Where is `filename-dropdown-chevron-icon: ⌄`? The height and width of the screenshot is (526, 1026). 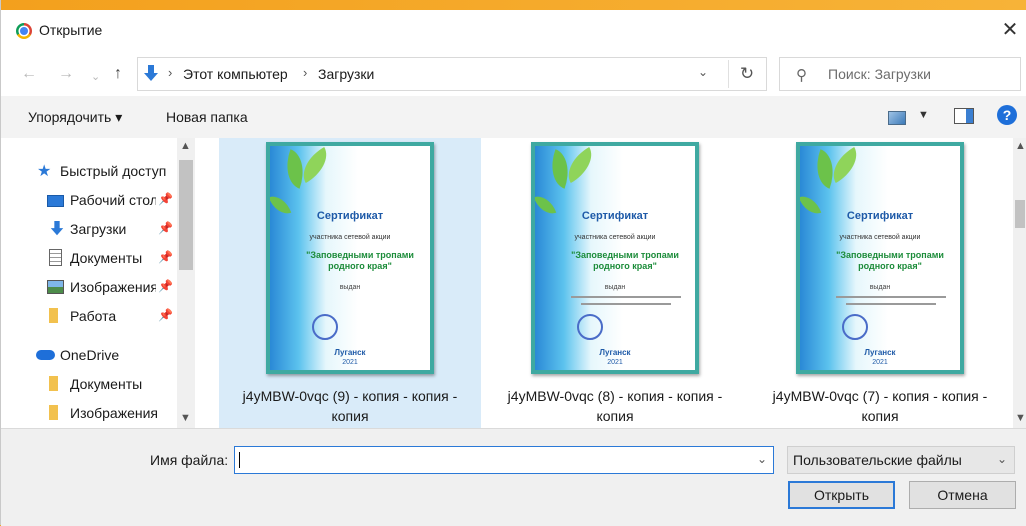 filename-dropdown-chevron-icon: ⌄ is located at coordinates (762, 459).